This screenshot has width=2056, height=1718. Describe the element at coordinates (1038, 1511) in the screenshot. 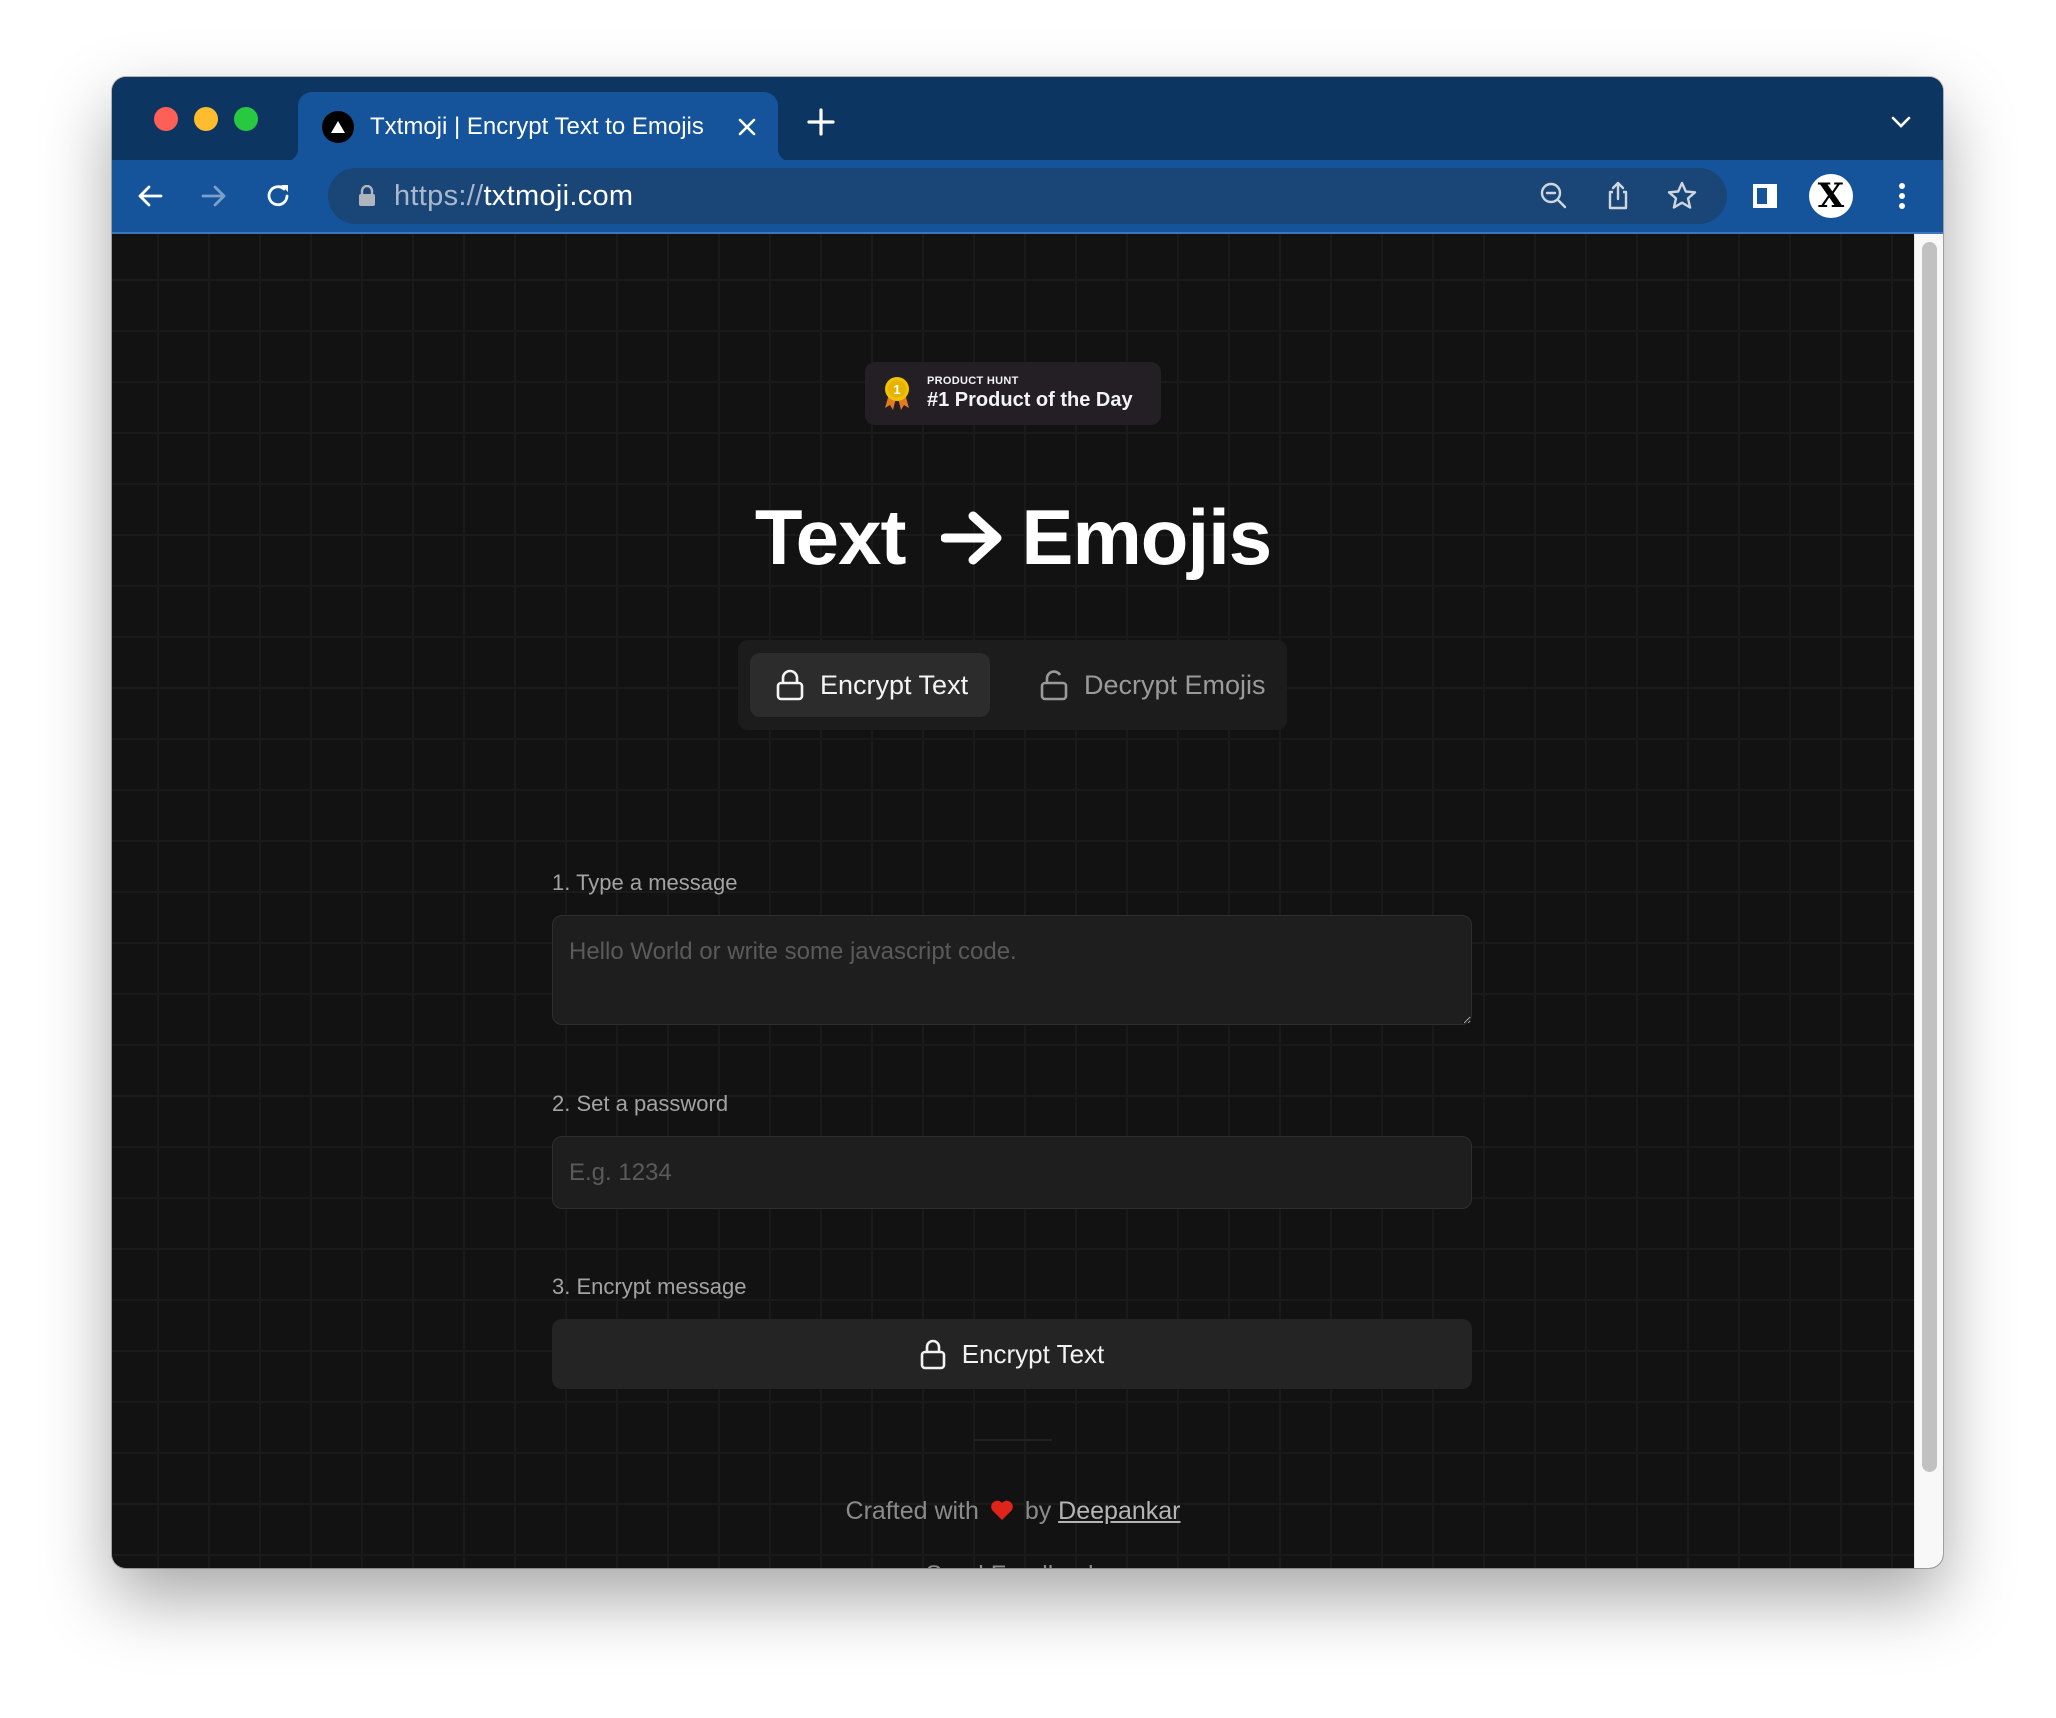

I see `crafted-by: by` at that location.